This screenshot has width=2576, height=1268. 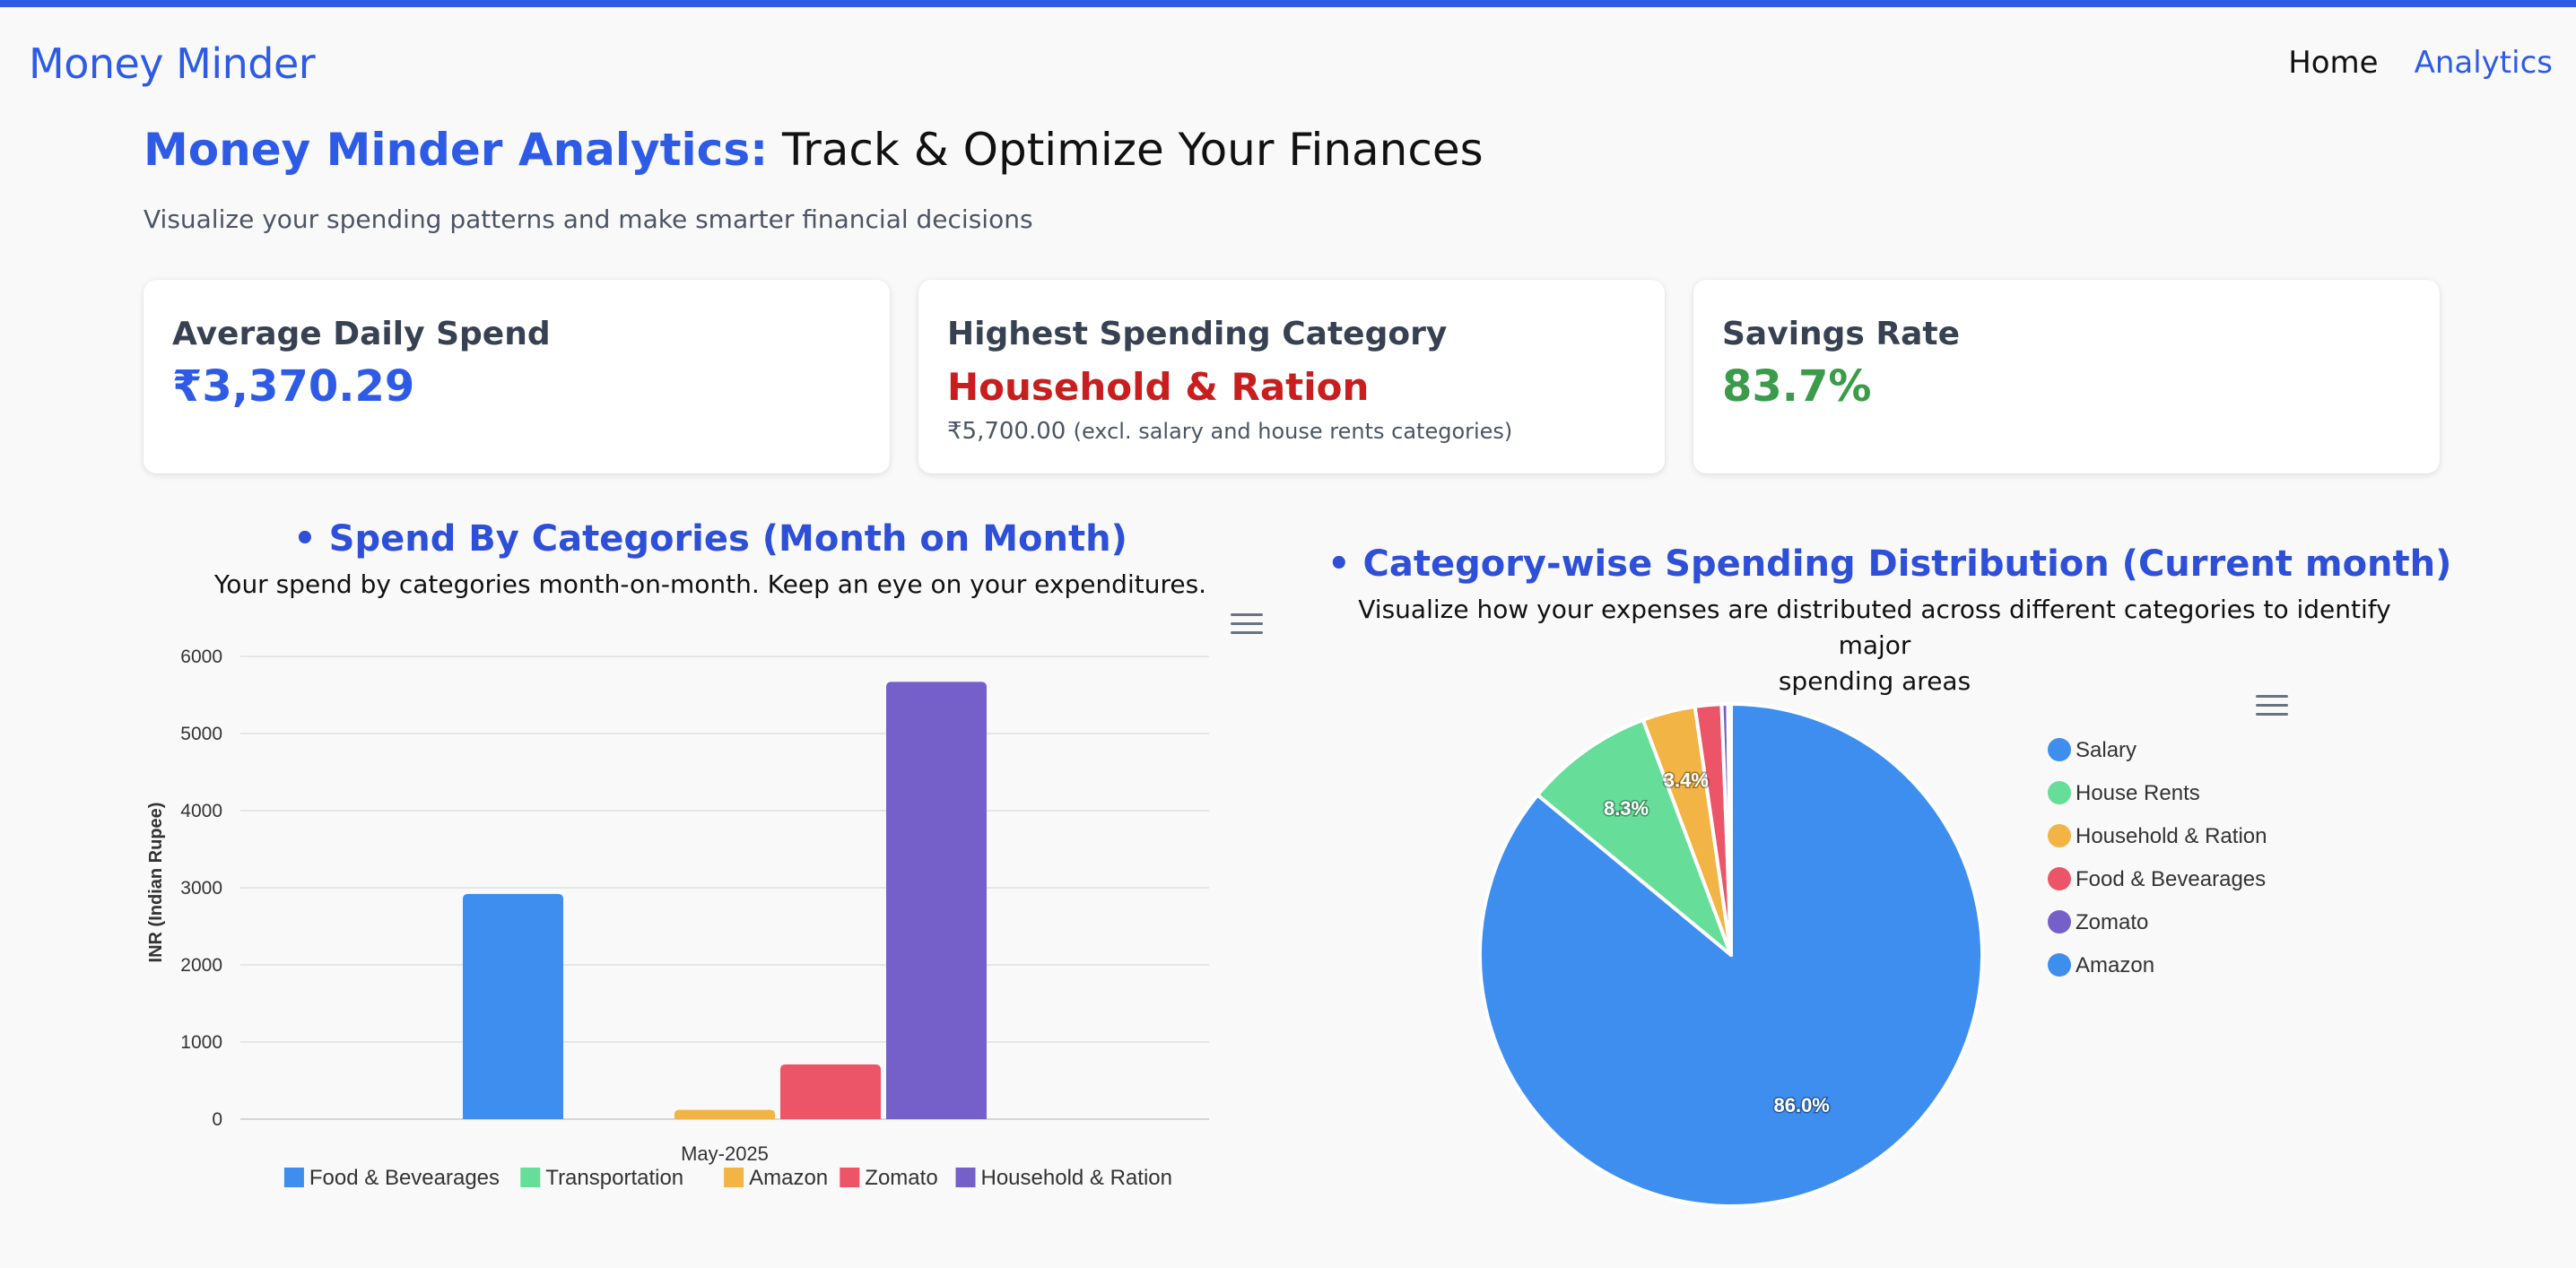 I want to click on bar-chart-title: • Spend By Categories (Month on Month), so click(x=710, y=539).